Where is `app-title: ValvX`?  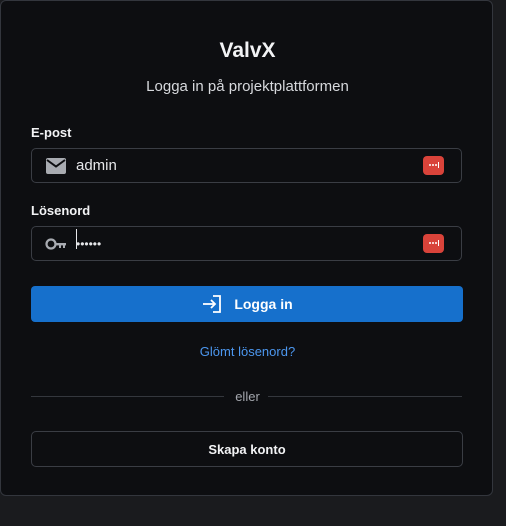 app-title: ValvX is located at coordinates (247, 50).